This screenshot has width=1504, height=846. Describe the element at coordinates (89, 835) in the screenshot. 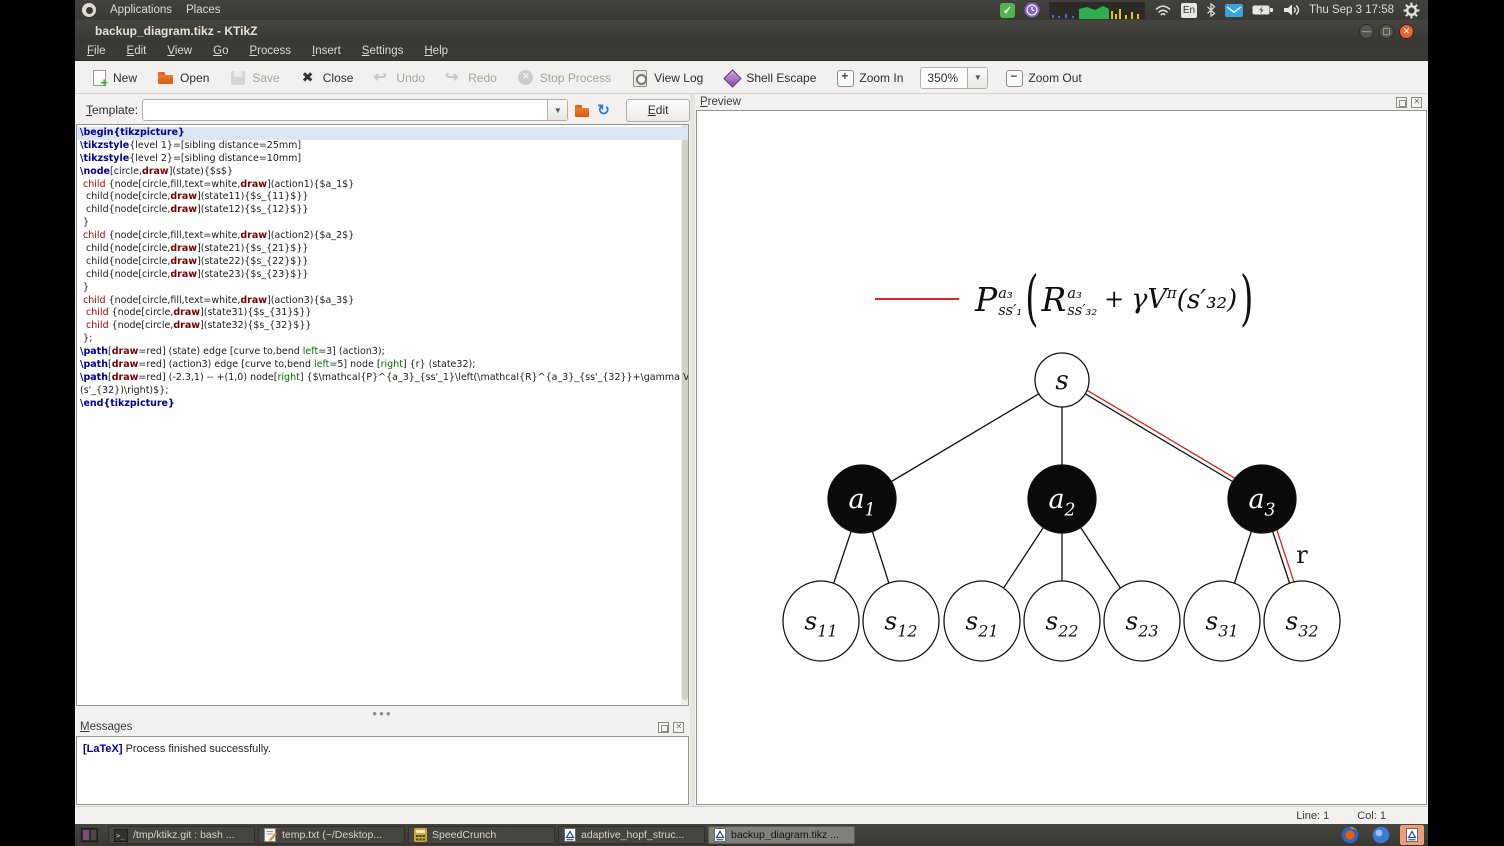

I see `workspace-switcher` at that location.